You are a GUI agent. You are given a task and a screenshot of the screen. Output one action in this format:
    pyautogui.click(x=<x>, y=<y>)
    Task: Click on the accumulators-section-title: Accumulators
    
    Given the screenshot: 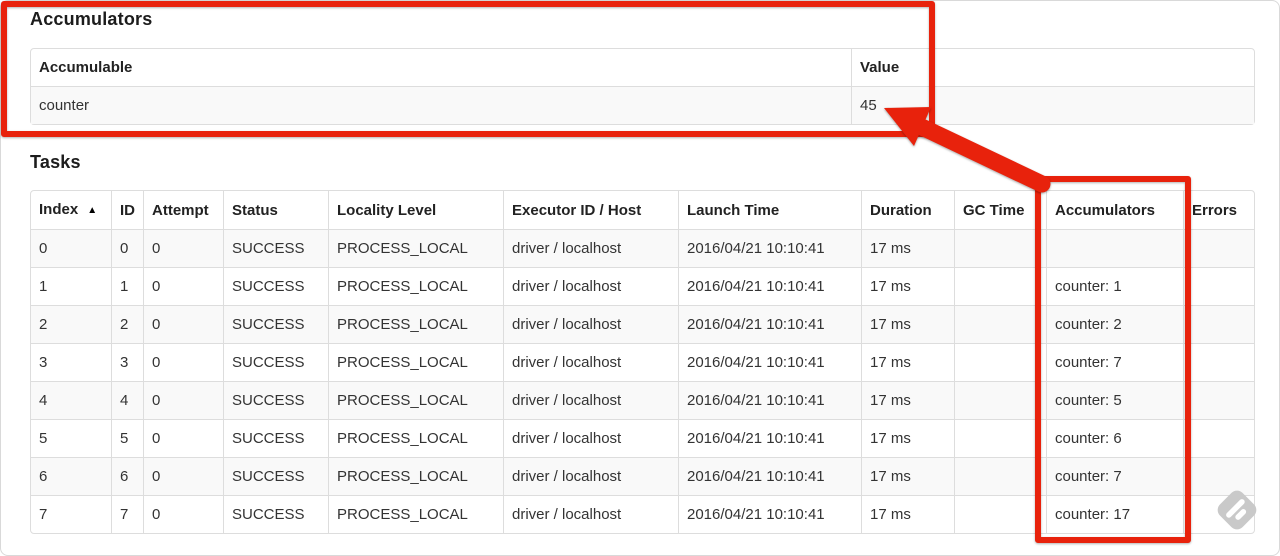 What is the action you would take?
    pyautogui.click(x=91, y=19)
    